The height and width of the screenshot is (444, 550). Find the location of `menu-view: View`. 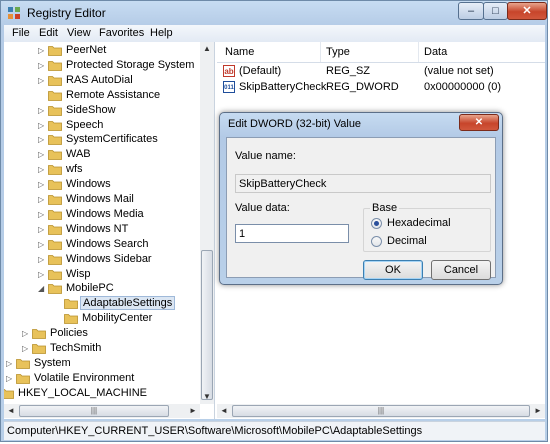

menu-view: View is located at coordinates (79, 33).